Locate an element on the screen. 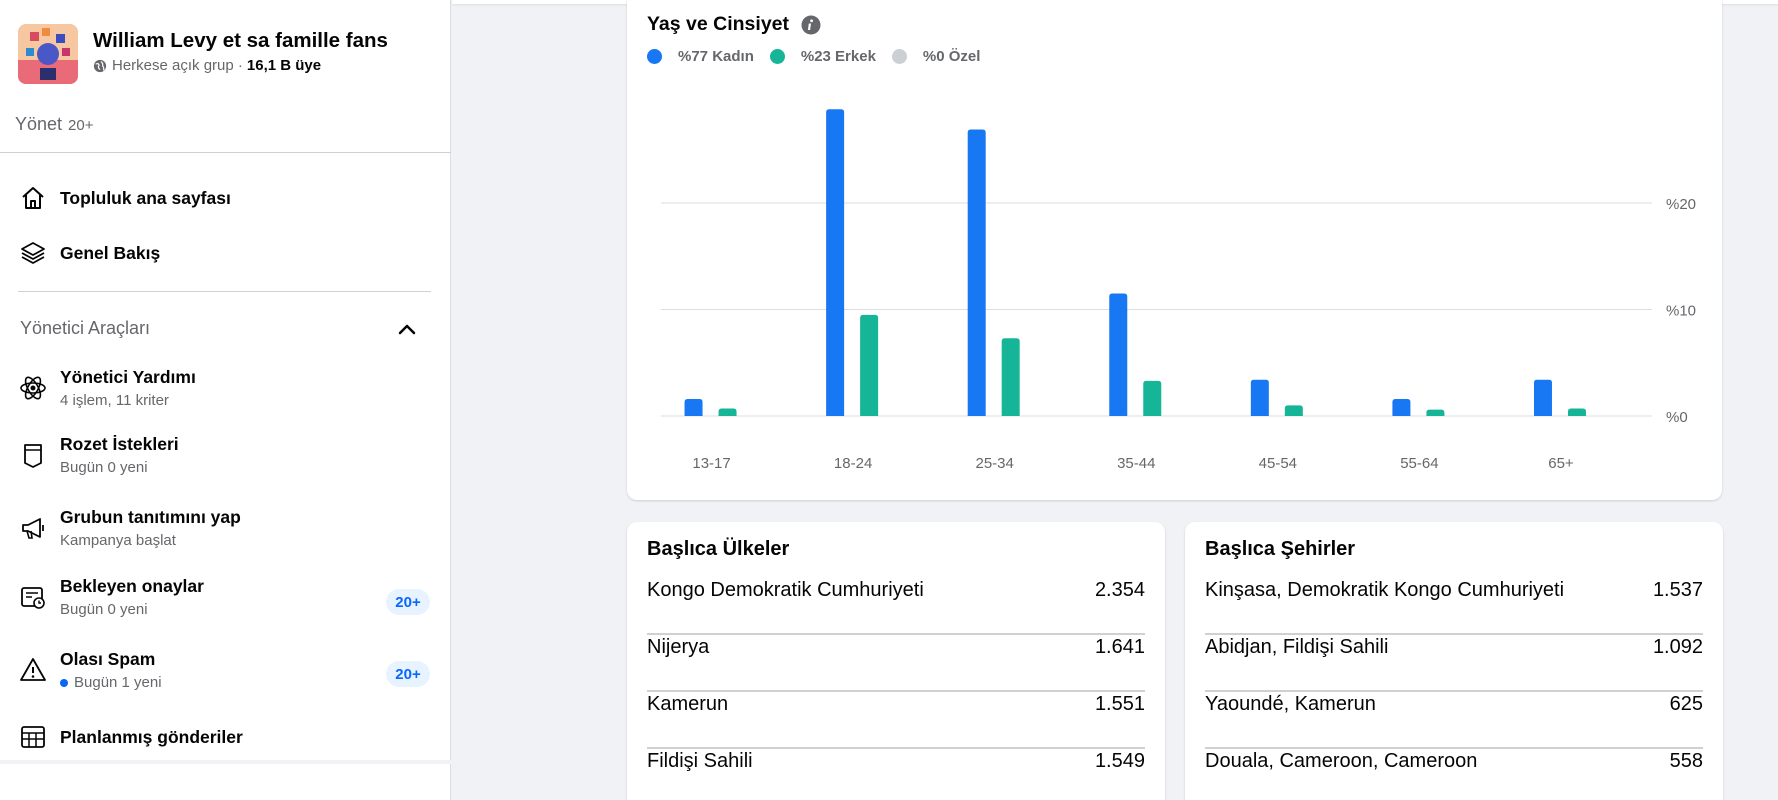 The image size is (1778, 800). sidebar-scroll-edge is located at coordinates (225, 762).